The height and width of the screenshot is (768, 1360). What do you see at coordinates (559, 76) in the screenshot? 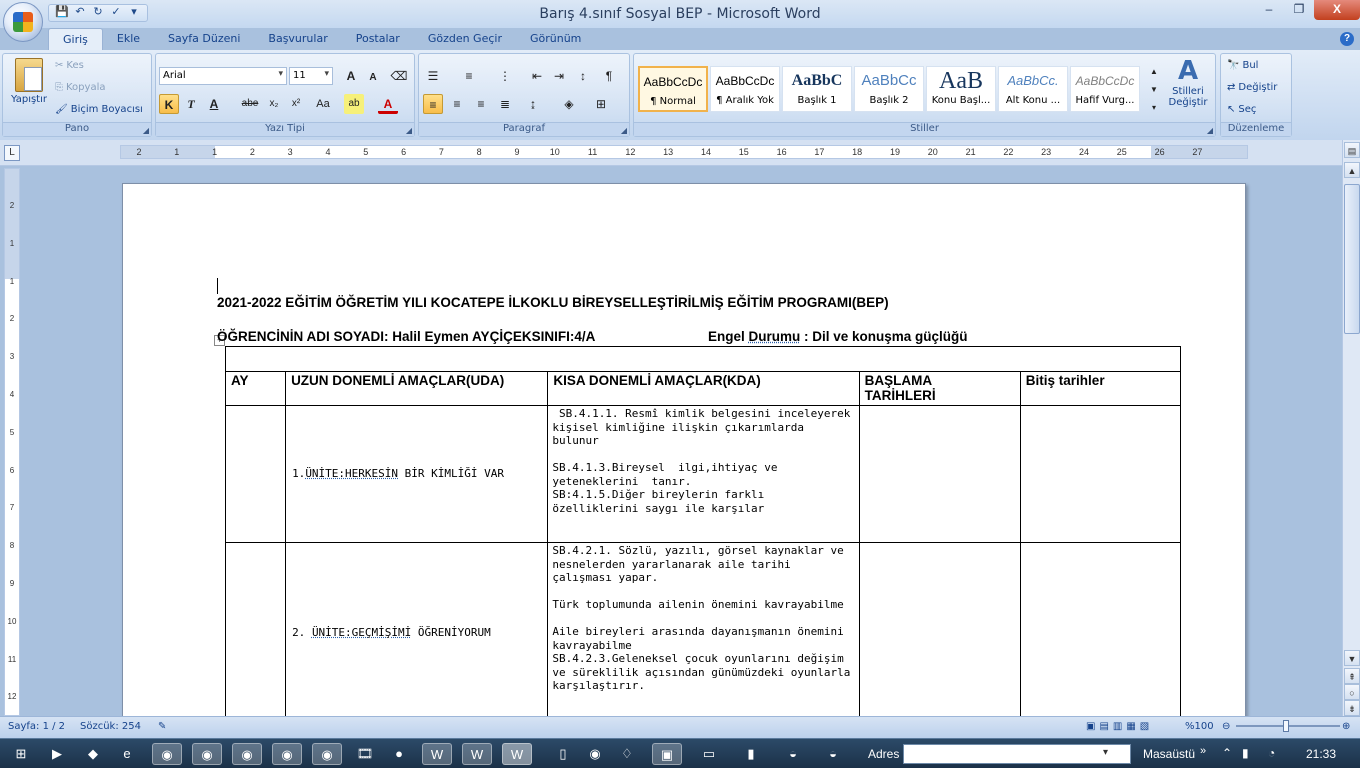
I see `increase-indent-icon: ⇥` at bounding box center [559, 76].